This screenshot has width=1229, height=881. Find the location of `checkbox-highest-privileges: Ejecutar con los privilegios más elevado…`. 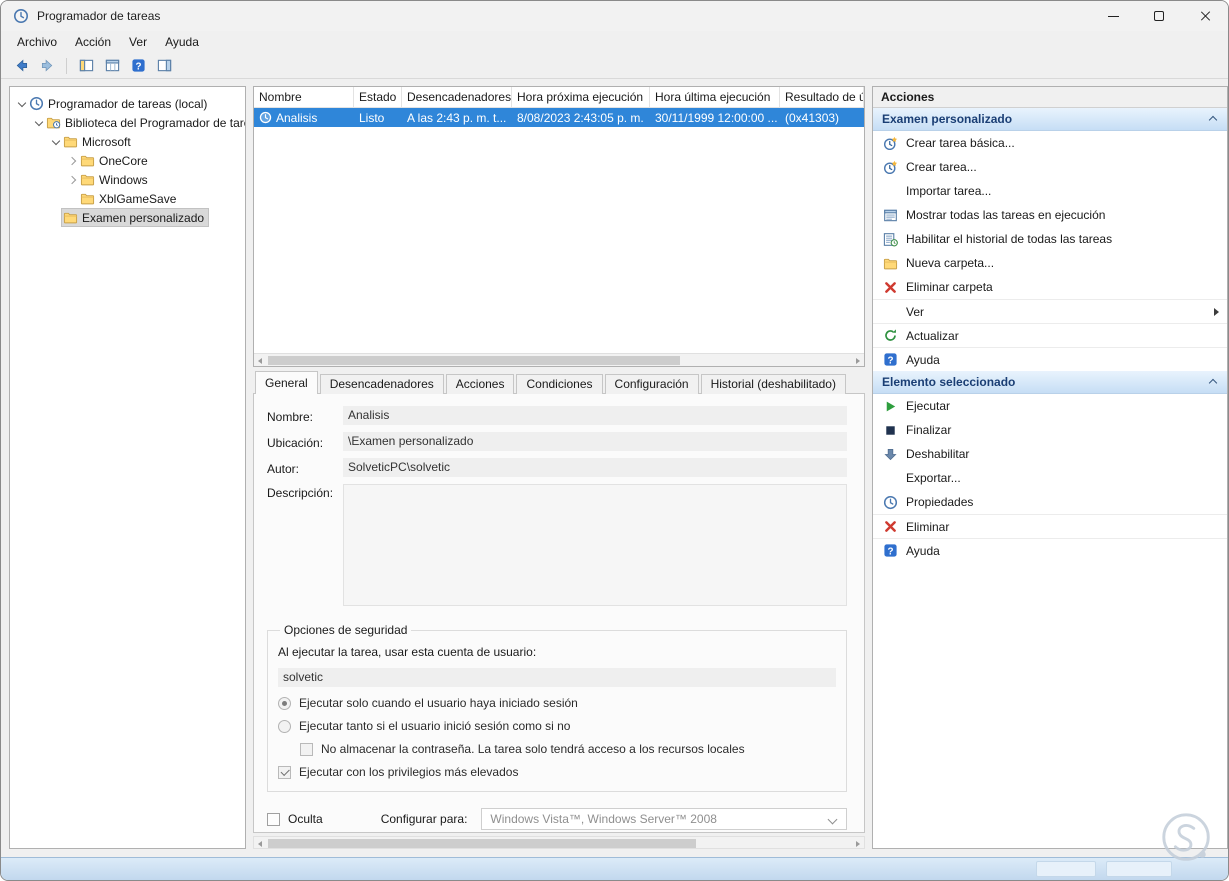

checkbox-highest-privileges: Ejecutar con los privilegios más elevado… is located at coordinates (557, 772).